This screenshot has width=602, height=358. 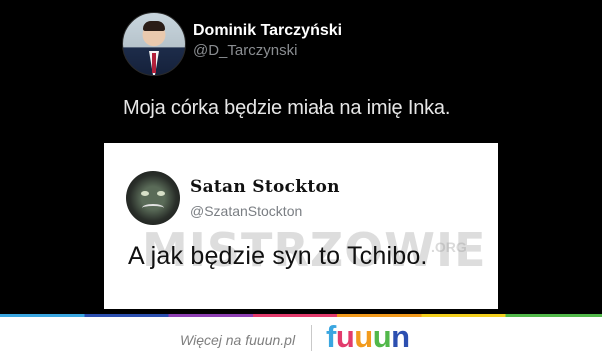 What do you see at coordinates (154, 26) in the screenshot?
I see `avatar-hair` at bounding box center [154, 26].